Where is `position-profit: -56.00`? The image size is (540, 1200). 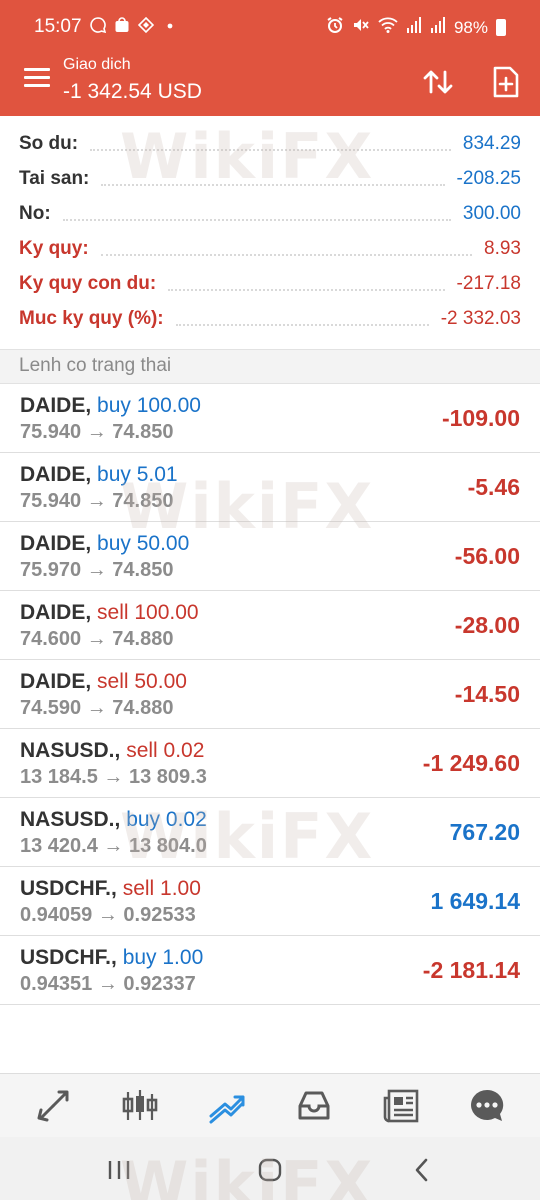
position-profit: -56.00 is located at coordinates (487, 556).